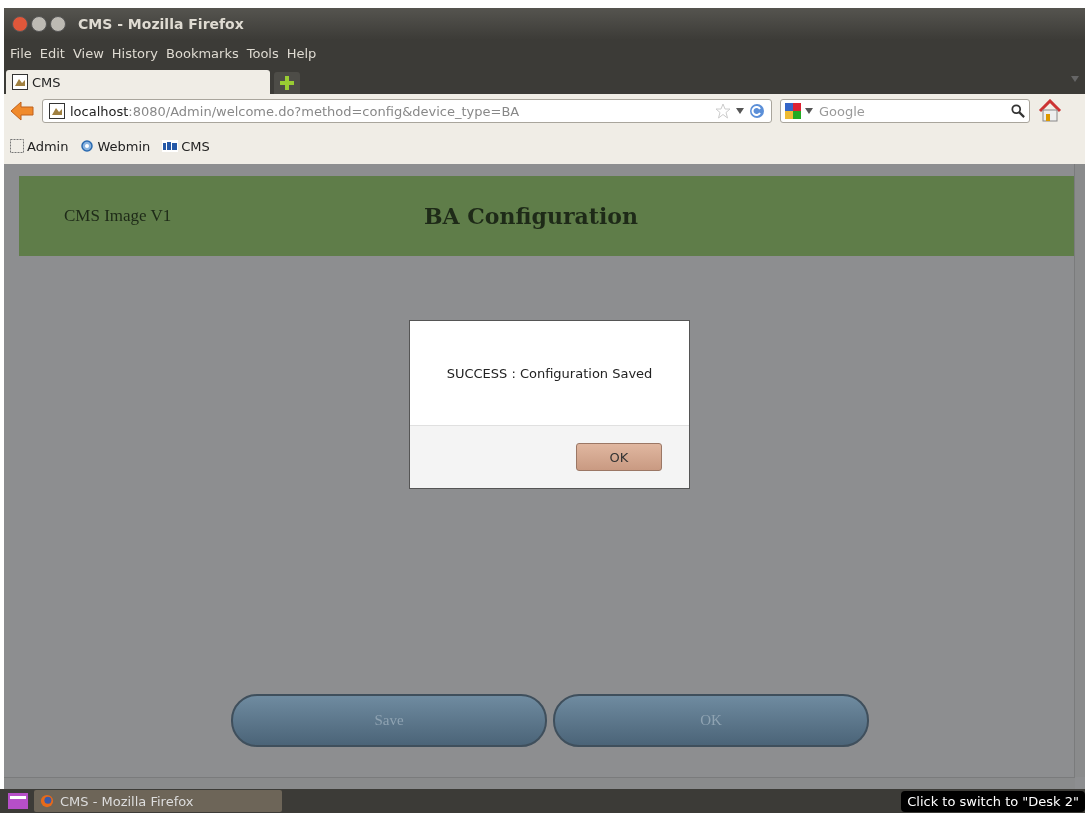 Image resolution: width=1085 pixels, height=821 pixels. I want to click on menu-item: Bookmarks, so click(202, 53).